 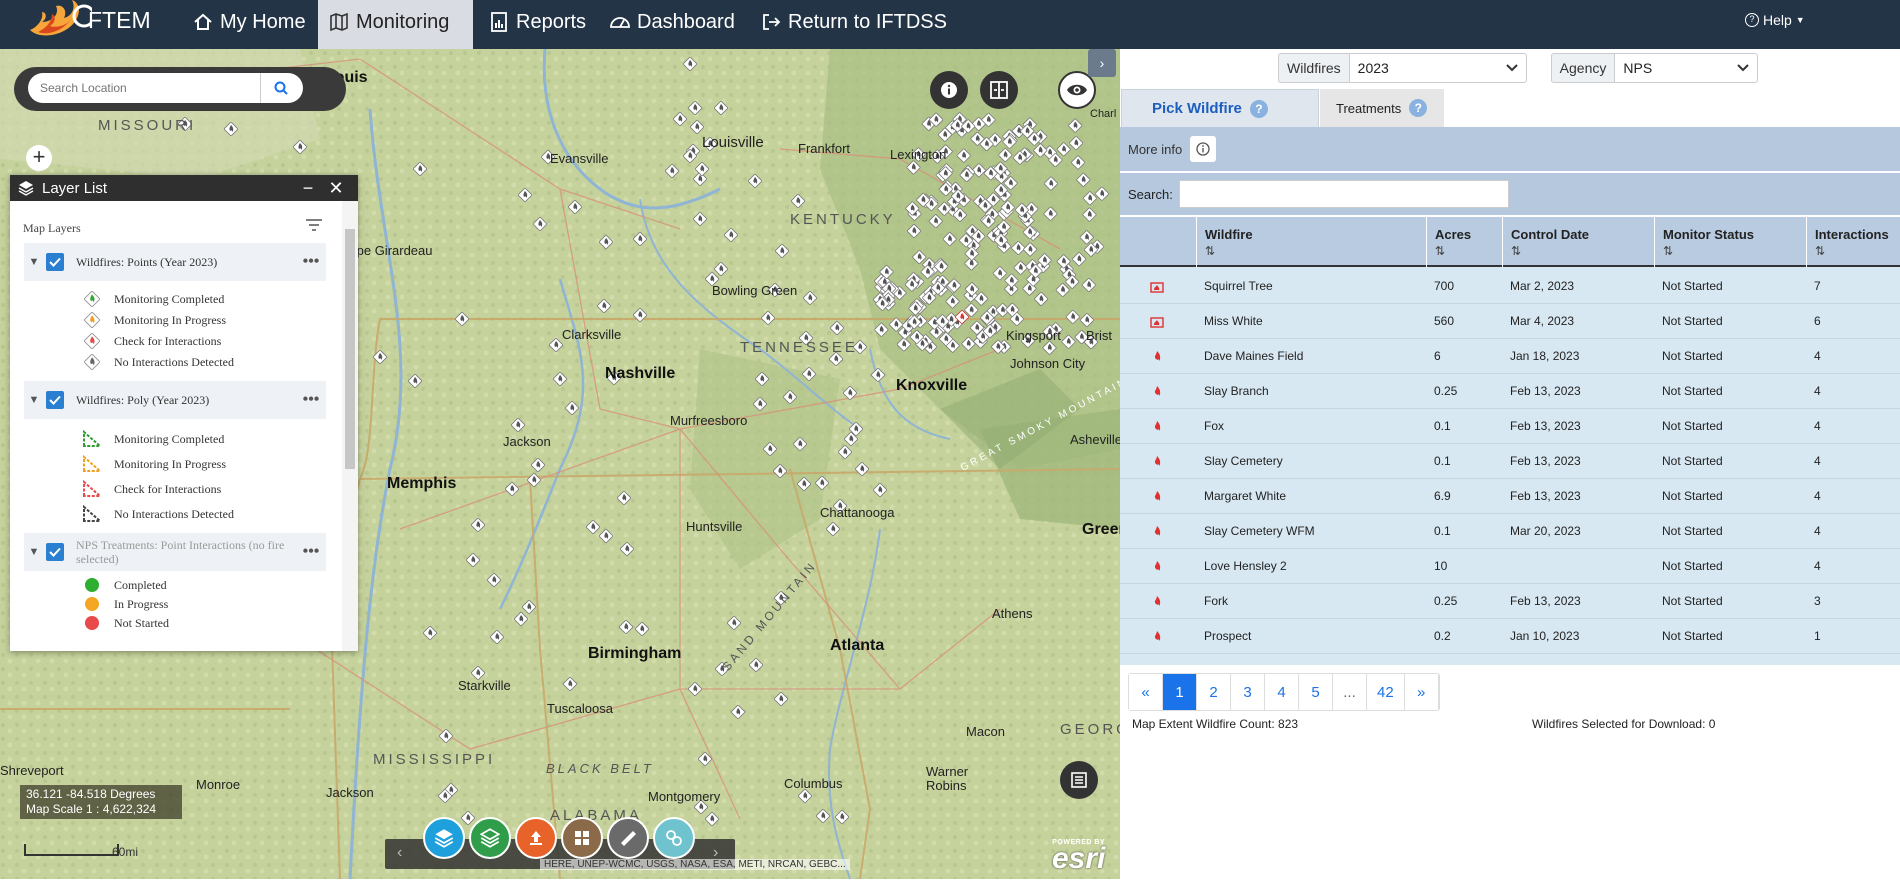 I want to click on layer-filter-button, so click(x=314, y=227).